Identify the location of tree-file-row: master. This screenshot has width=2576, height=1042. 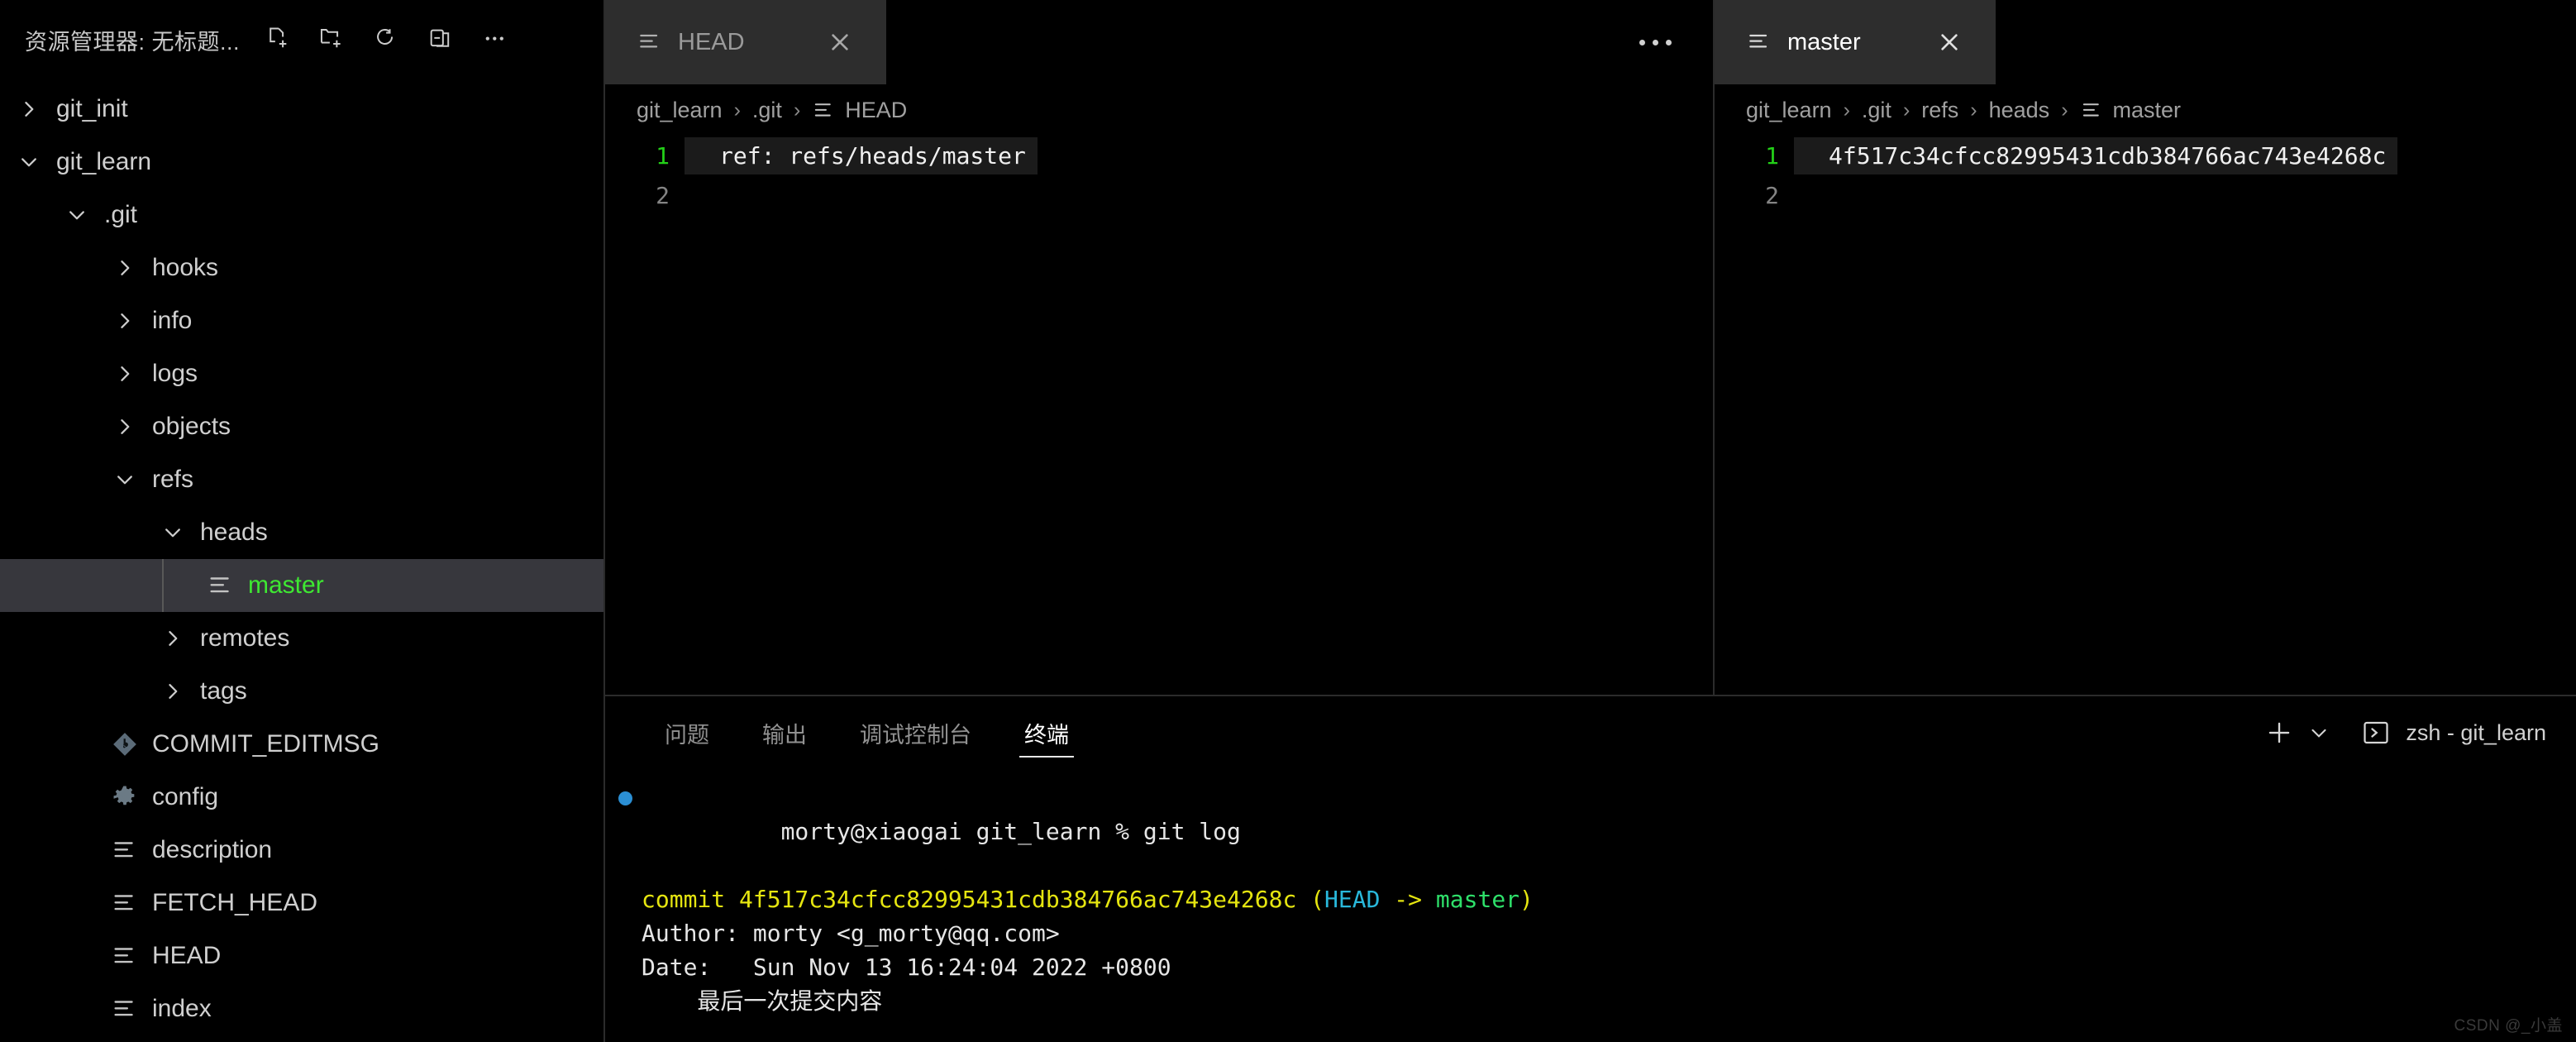
(301, 585).